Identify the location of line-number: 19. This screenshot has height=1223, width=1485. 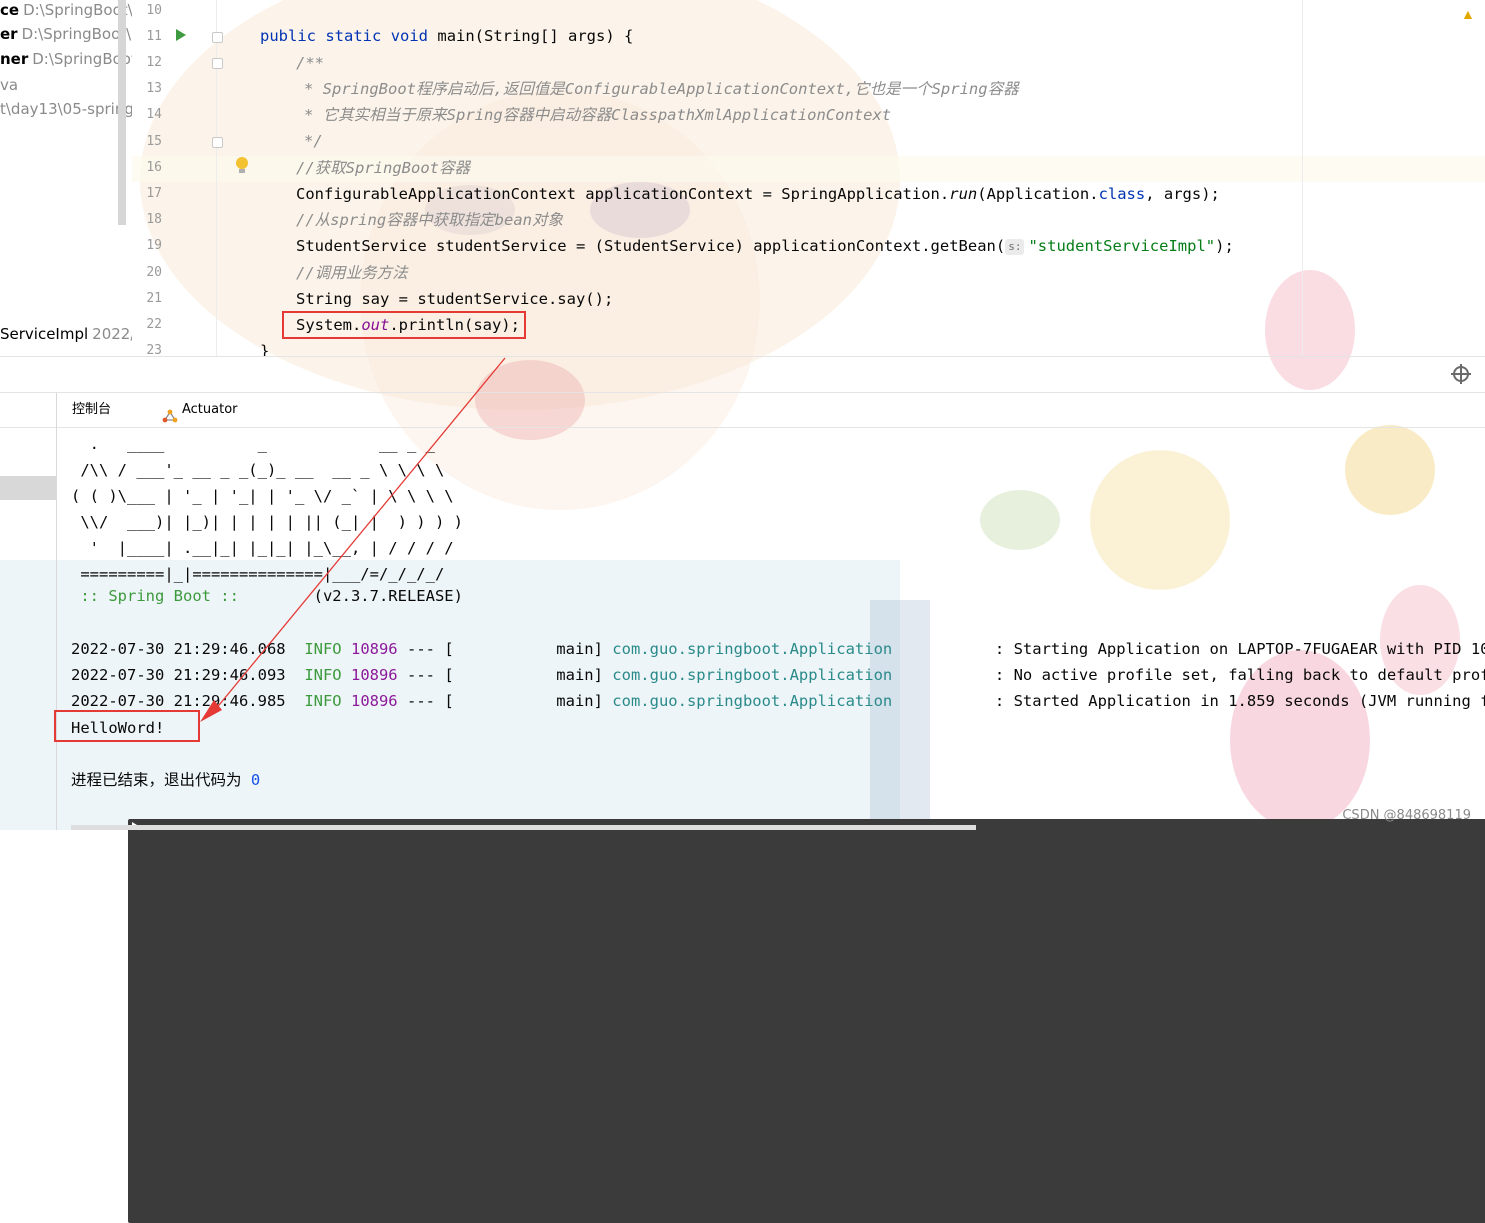
(154, 245).